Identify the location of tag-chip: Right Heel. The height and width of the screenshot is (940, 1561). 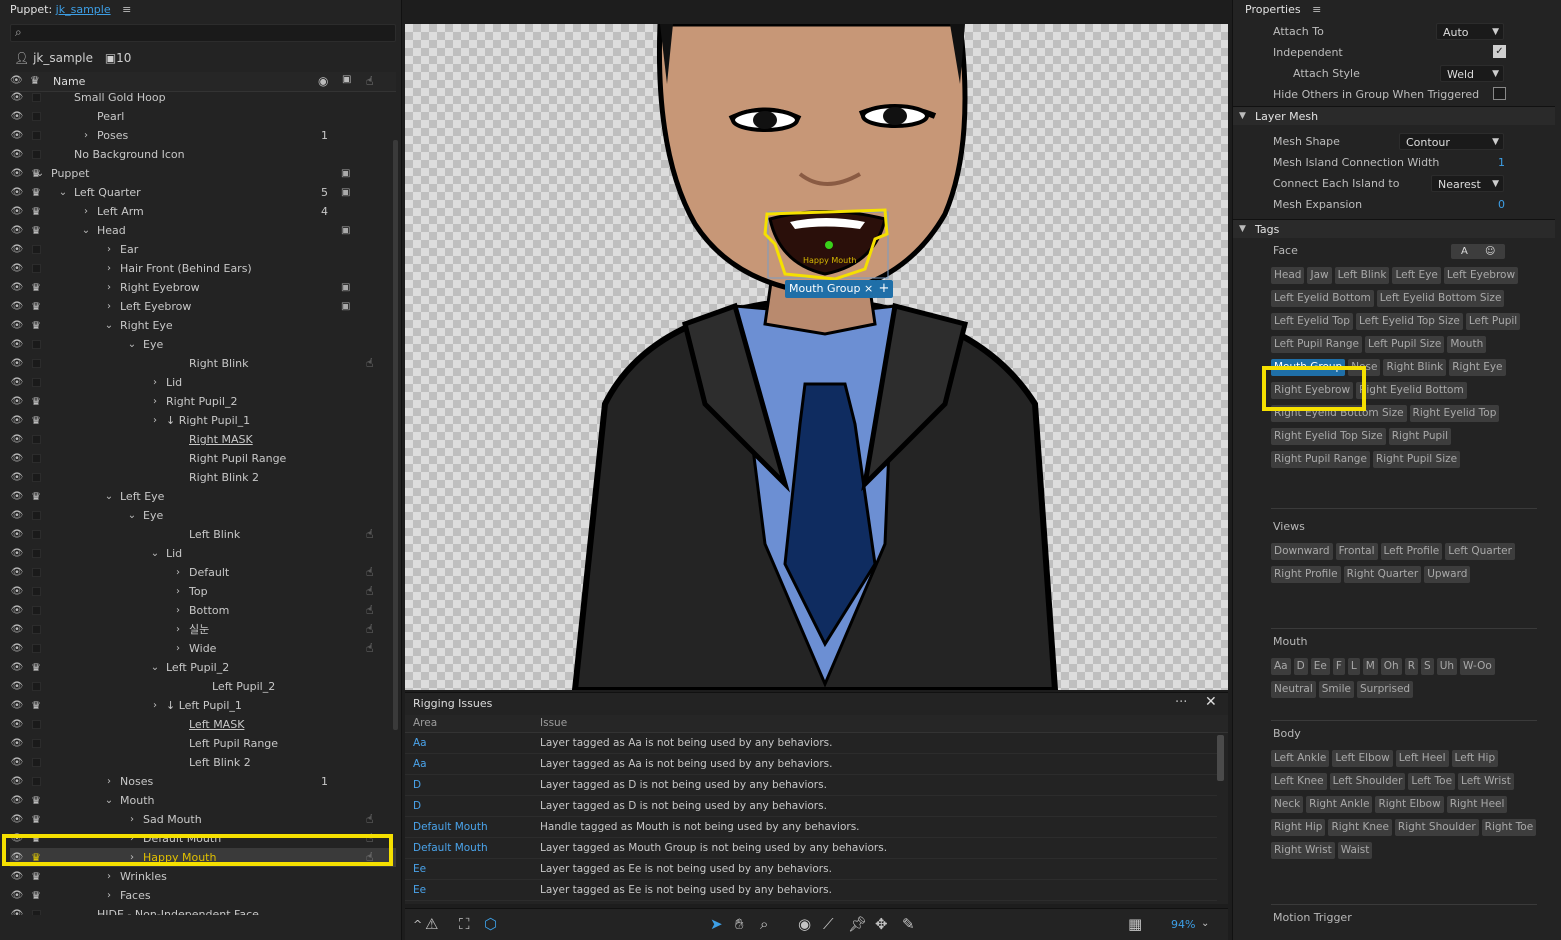
(1477, 804).